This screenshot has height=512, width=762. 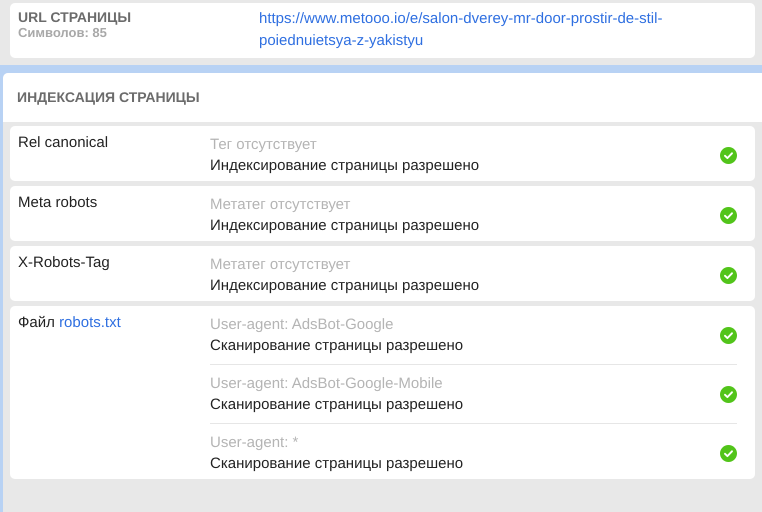 I want to click on check-note: User-agent: *, so click(x=255, y=443).